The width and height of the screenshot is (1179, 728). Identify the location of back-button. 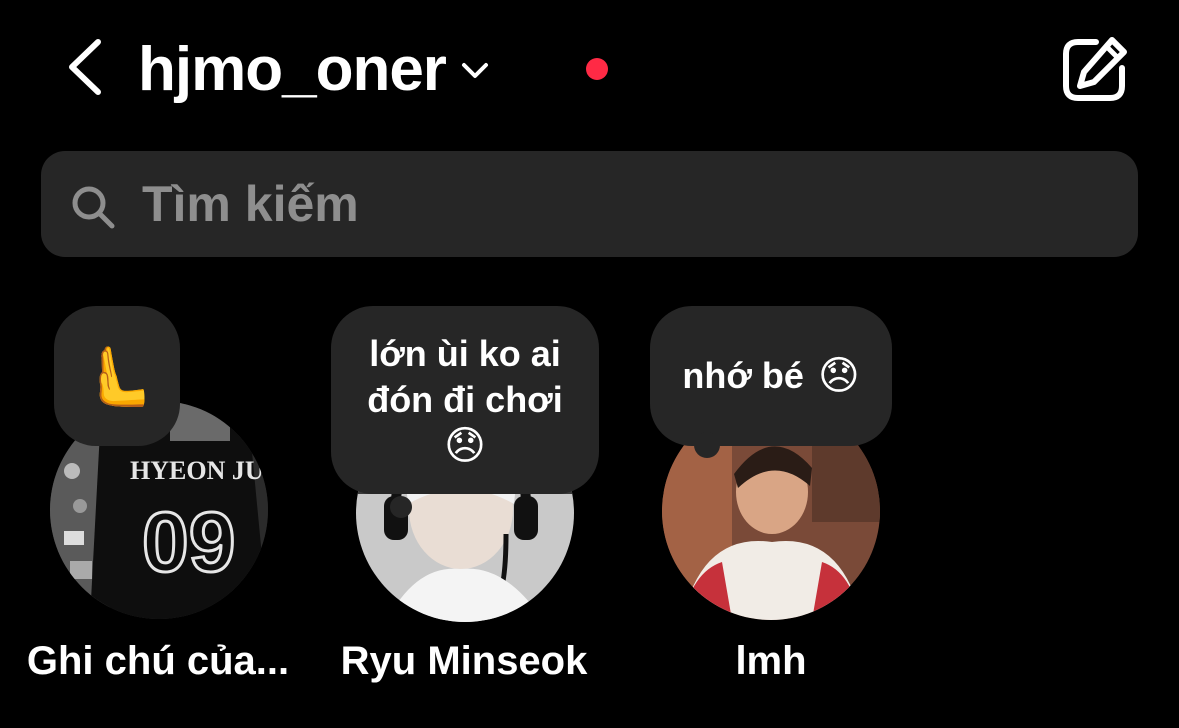
(85, 67).